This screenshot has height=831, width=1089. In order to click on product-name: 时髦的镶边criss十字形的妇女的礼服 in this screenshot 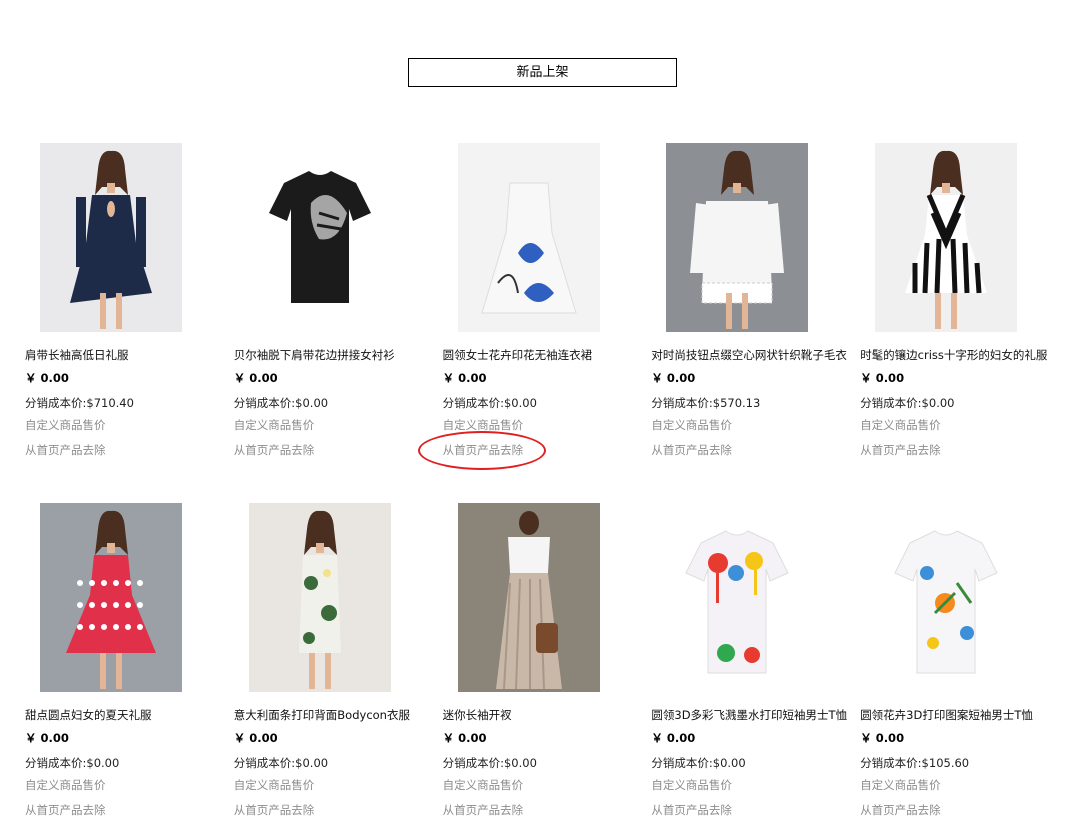, I will do `click(960, 355)`.